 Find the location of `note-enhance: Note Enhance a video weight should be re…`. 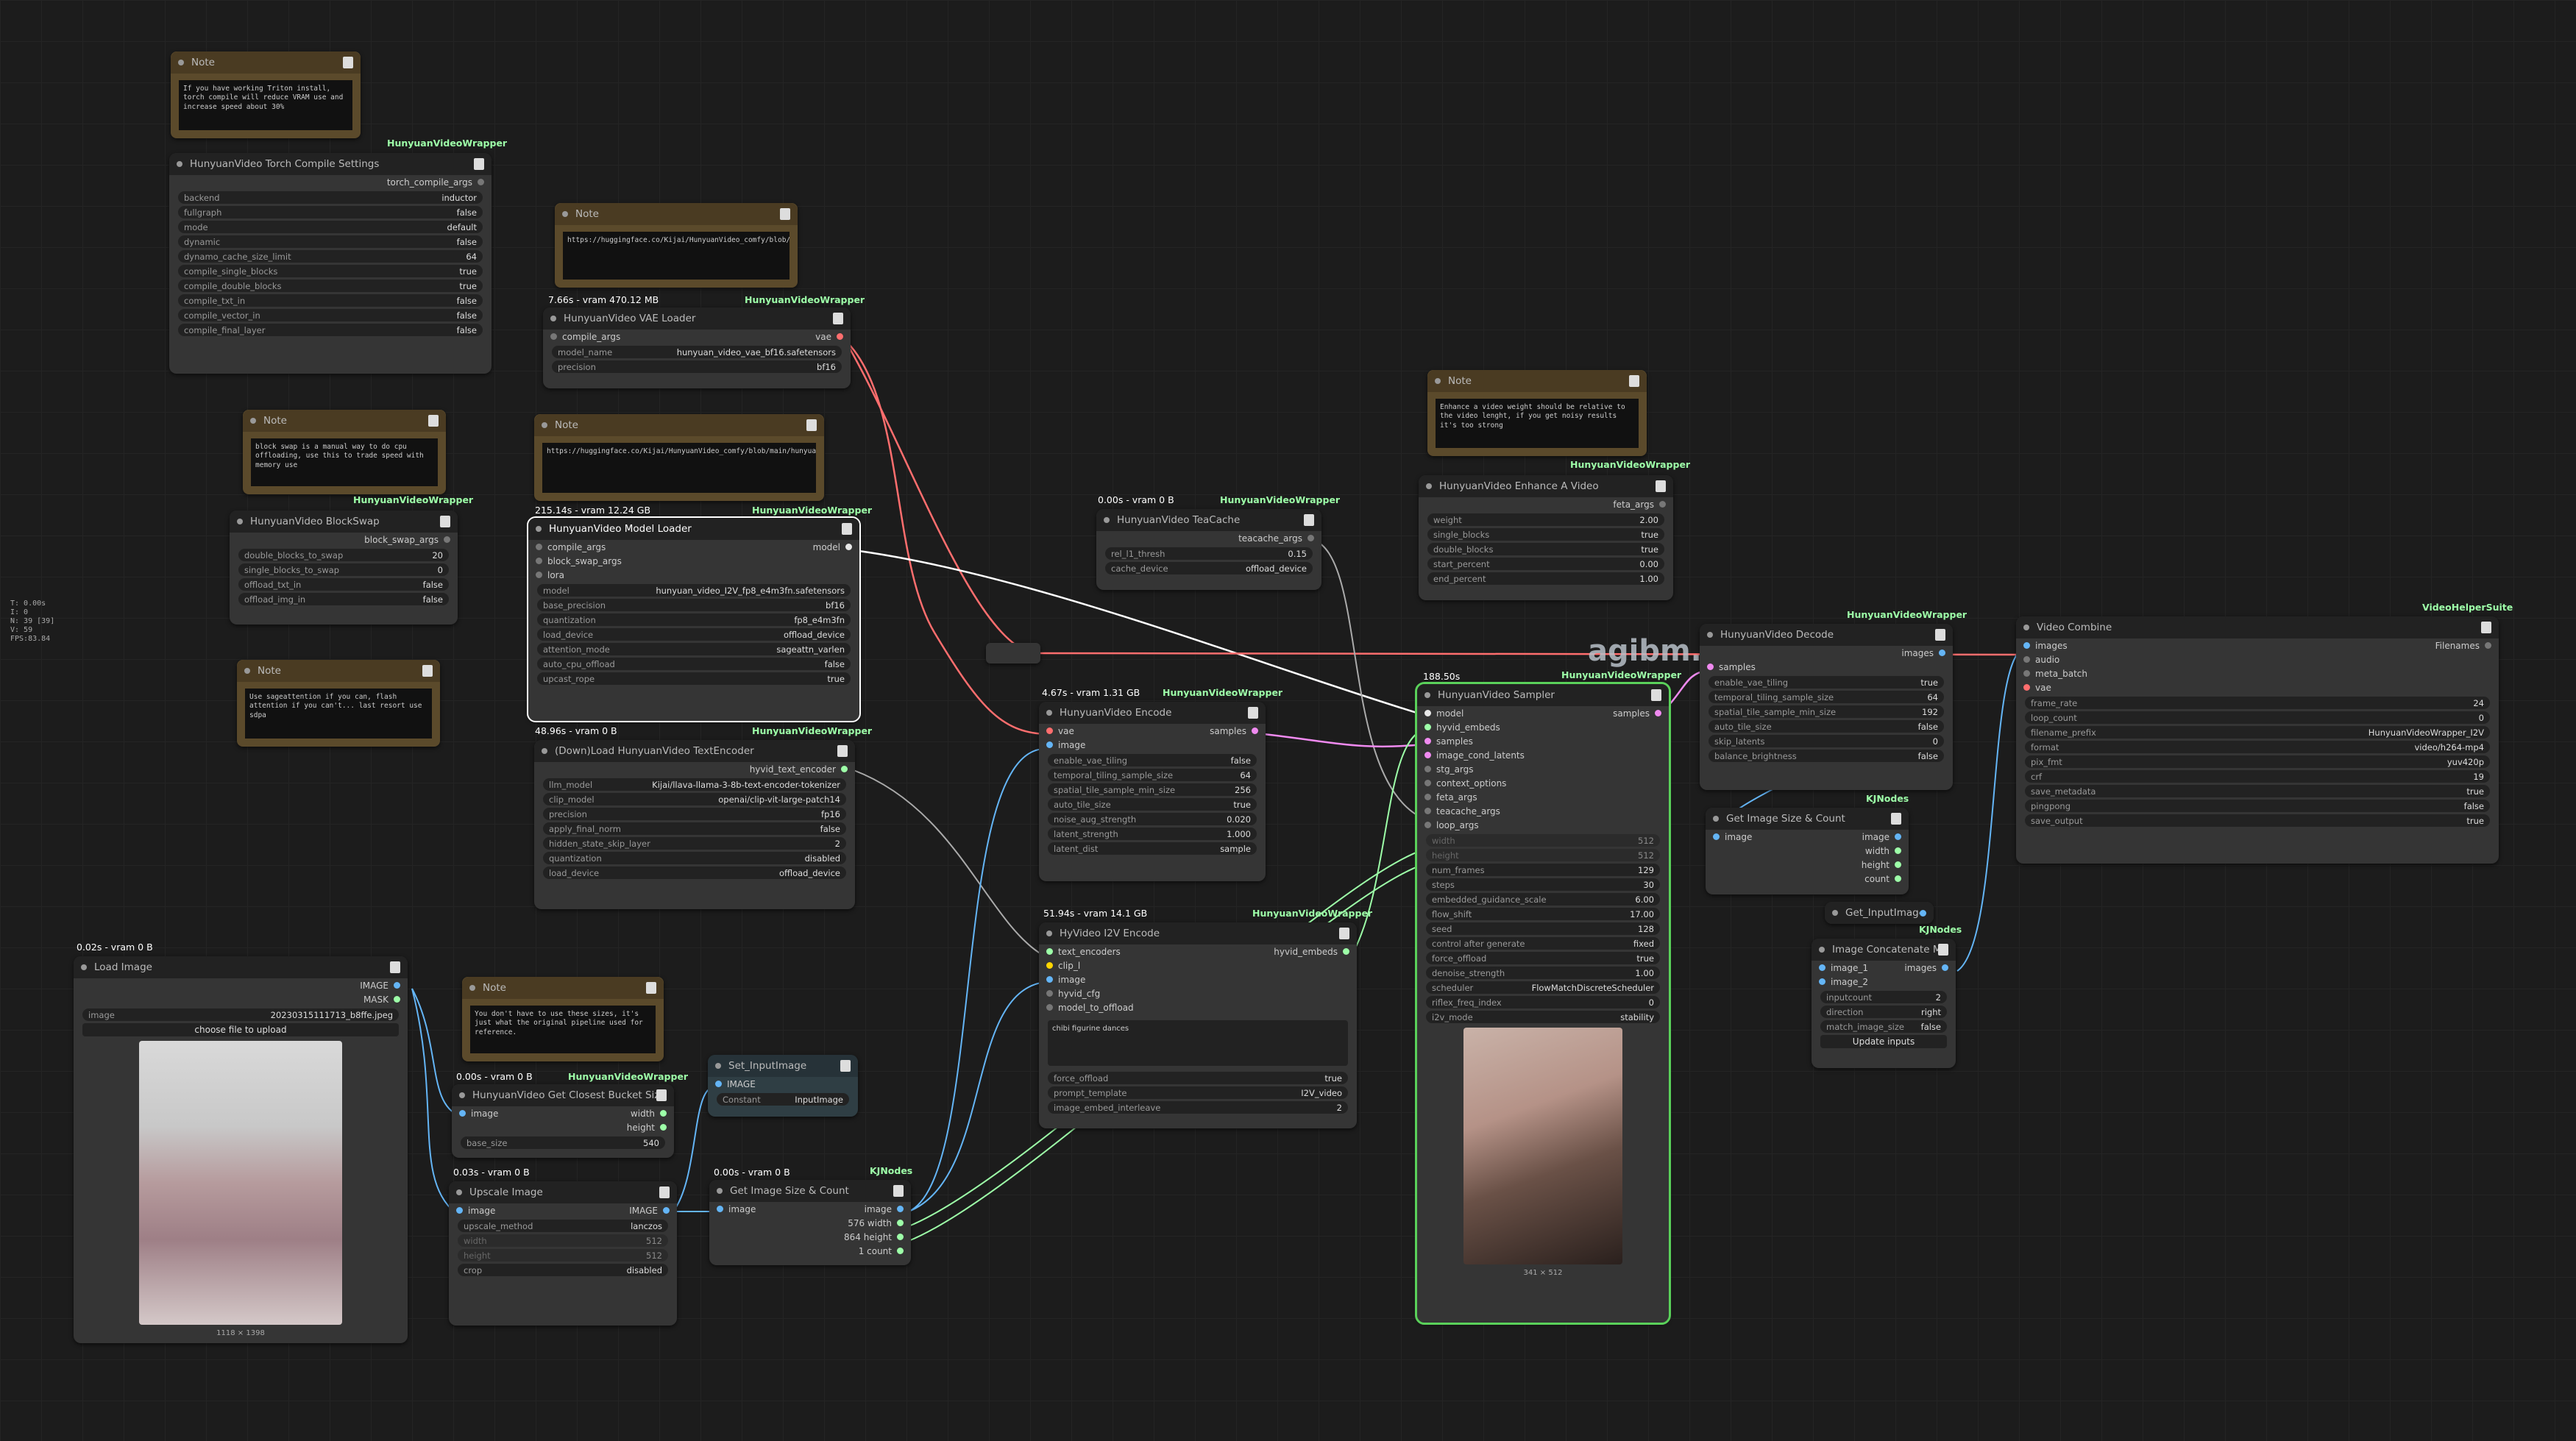

note-enhance: Note Enhance a video weight should be re… is located at coordinates (1537, 413).